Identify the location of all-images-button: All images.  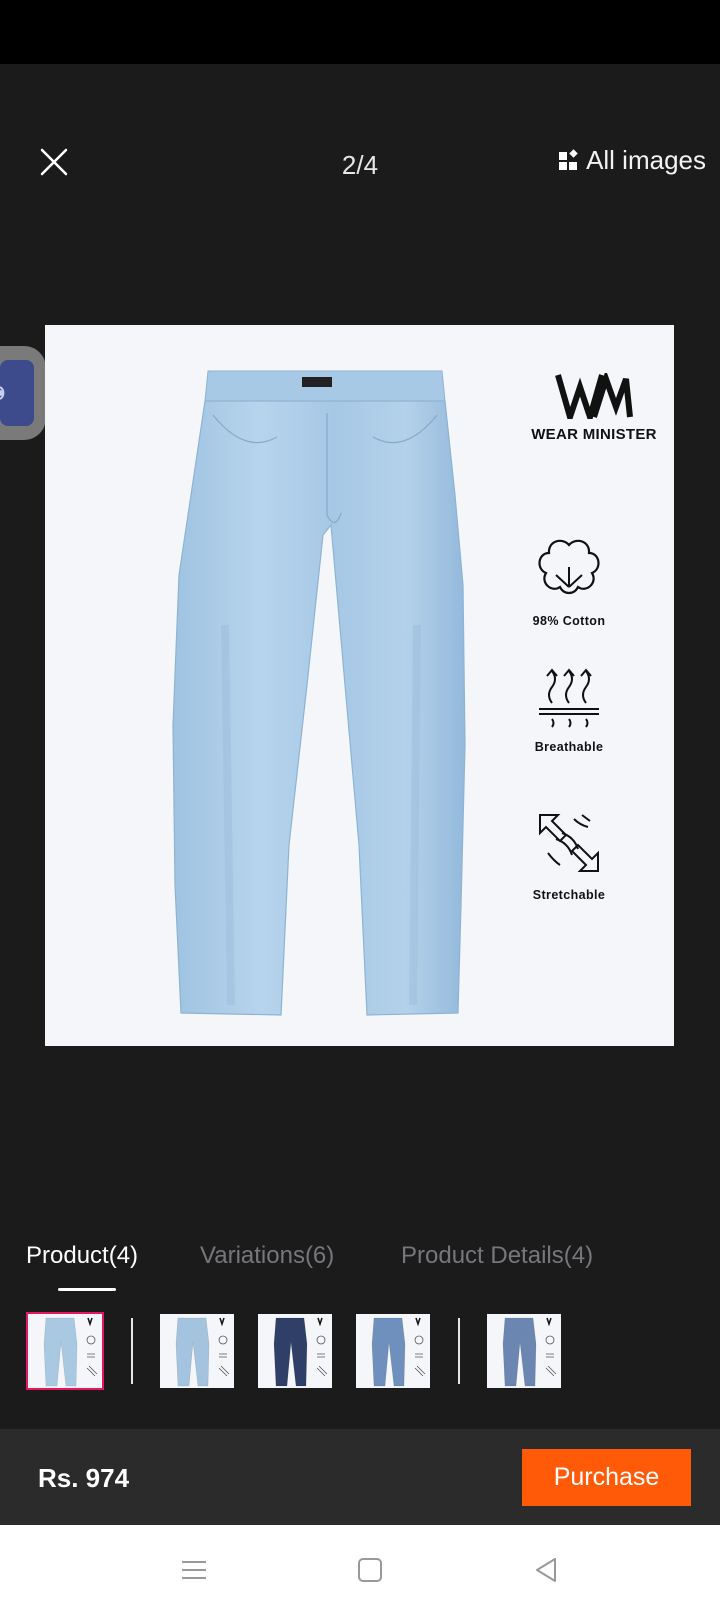
(632, 160).